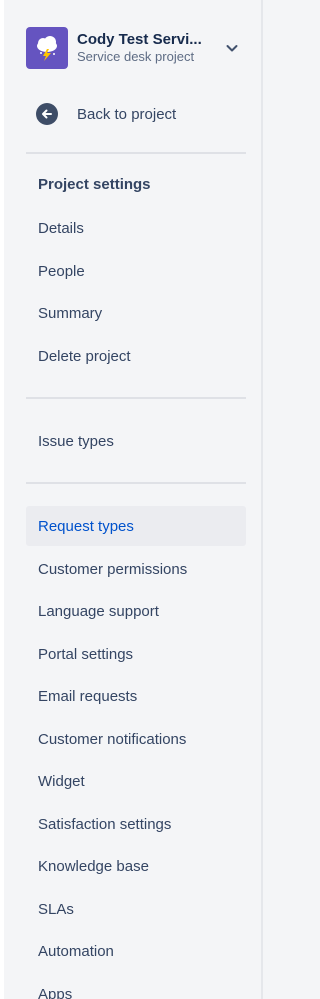  Describe the element at coordinates (127, 114) in the screenshot. I see `back-to-project-label: Back to project` at that location.